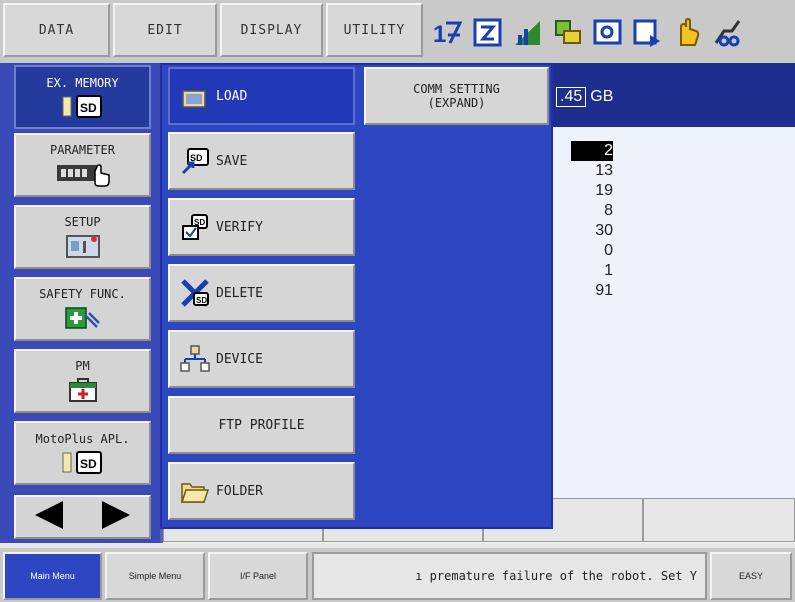 Image resolution: width=795 pixels, height=602 pixels. Describe the element at coordinates (719, 520) in the screenshot. I see `footer-cell` at that location.